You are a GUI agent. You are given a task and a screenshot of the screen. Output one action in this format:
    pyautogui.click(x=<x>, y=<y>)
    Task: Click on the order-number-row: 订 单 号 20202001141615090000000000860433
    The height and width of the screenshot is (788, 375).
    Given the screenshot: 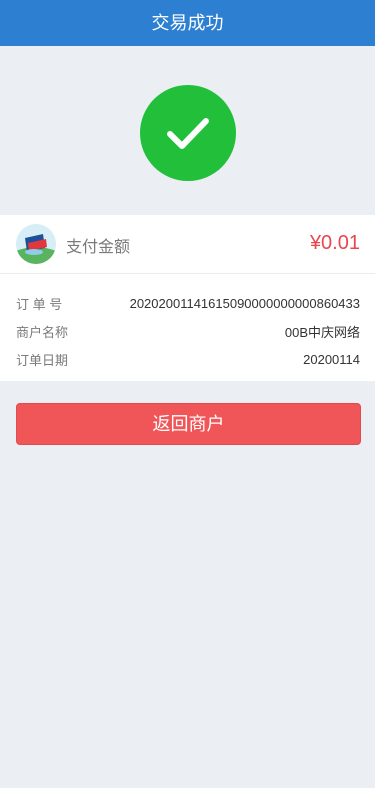 What is the action you would take?
    pyautogui.click(x=188, y=303)
    